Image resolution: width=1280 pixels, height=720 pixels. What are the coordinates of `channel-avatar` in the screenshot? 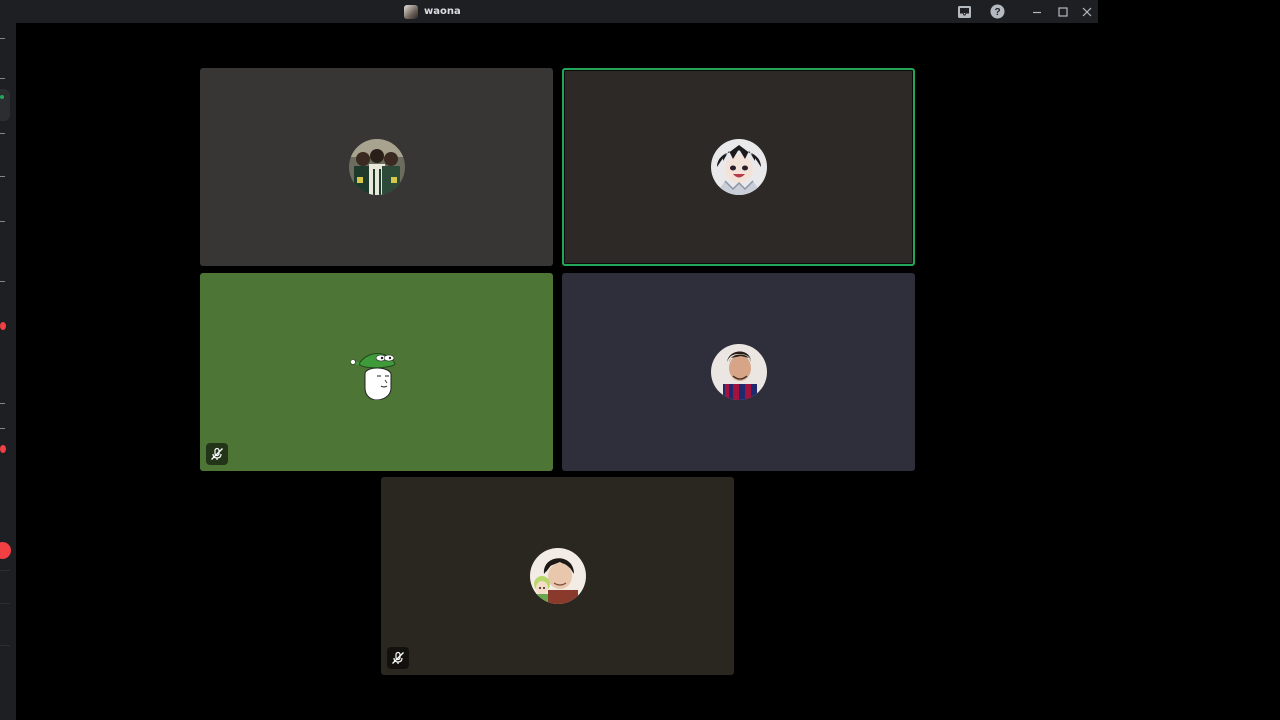 It's located at (411, 11).